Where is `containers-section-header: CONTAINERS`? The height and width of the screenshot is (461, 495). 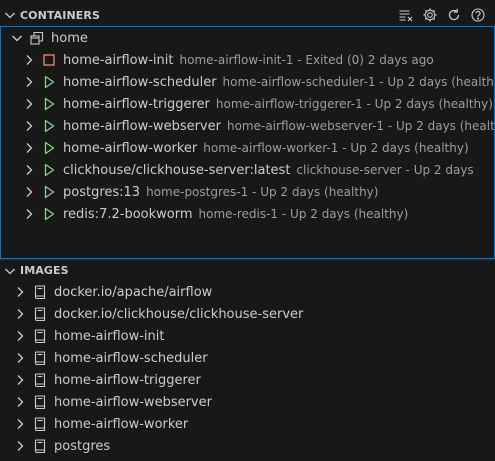
containers-section-header: CONTAINERS is located at coordinates (247, 15).